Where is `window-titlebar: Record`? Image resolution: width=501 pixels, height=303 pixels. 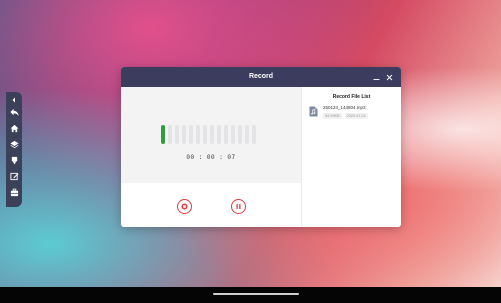
window-titlebar: Record is located at coordinates (261, 77).